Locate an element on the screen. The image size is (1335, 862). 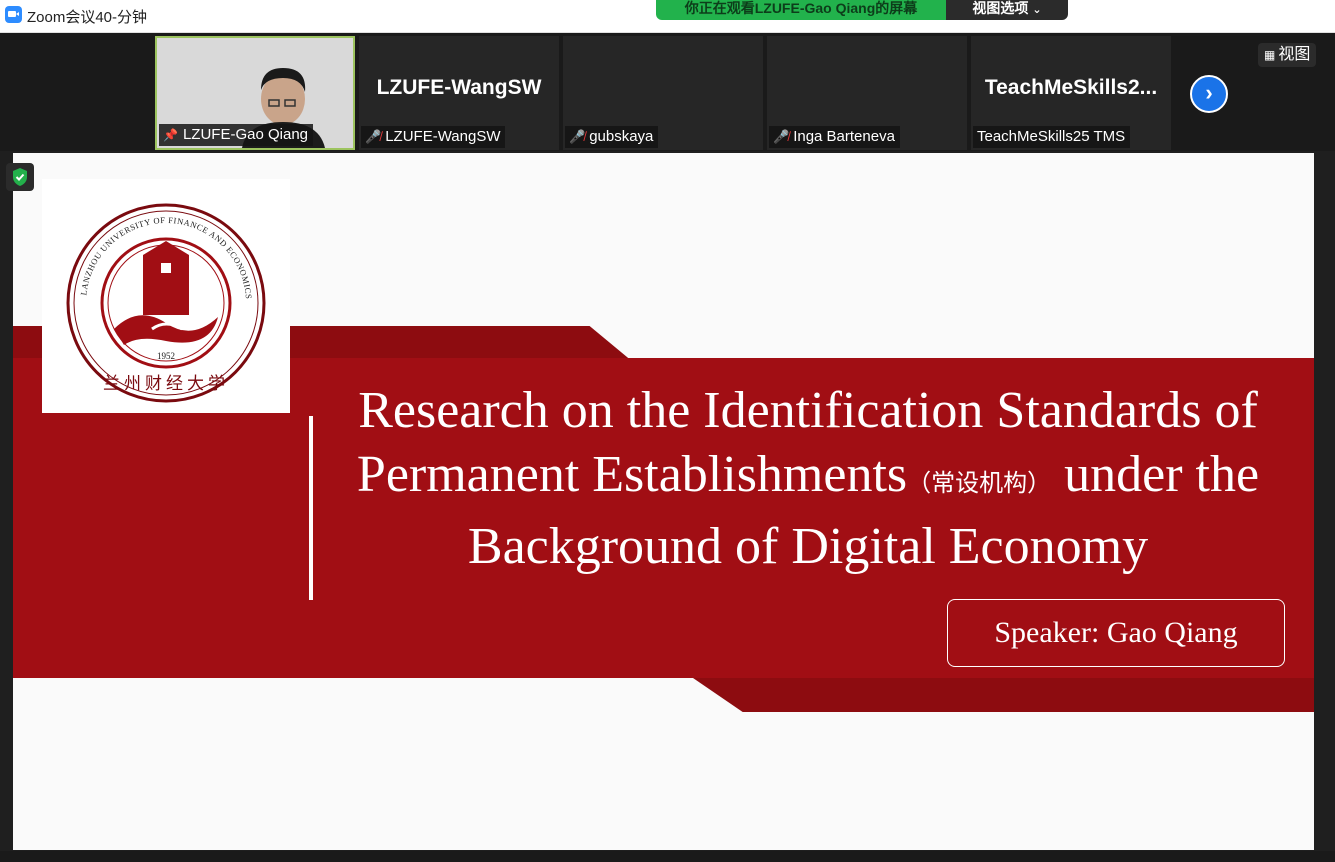
participant-tile-teachmeskills: TeachMeSkills2... TeachMeSkills25 TMS is located at coordinates (1071, 93).